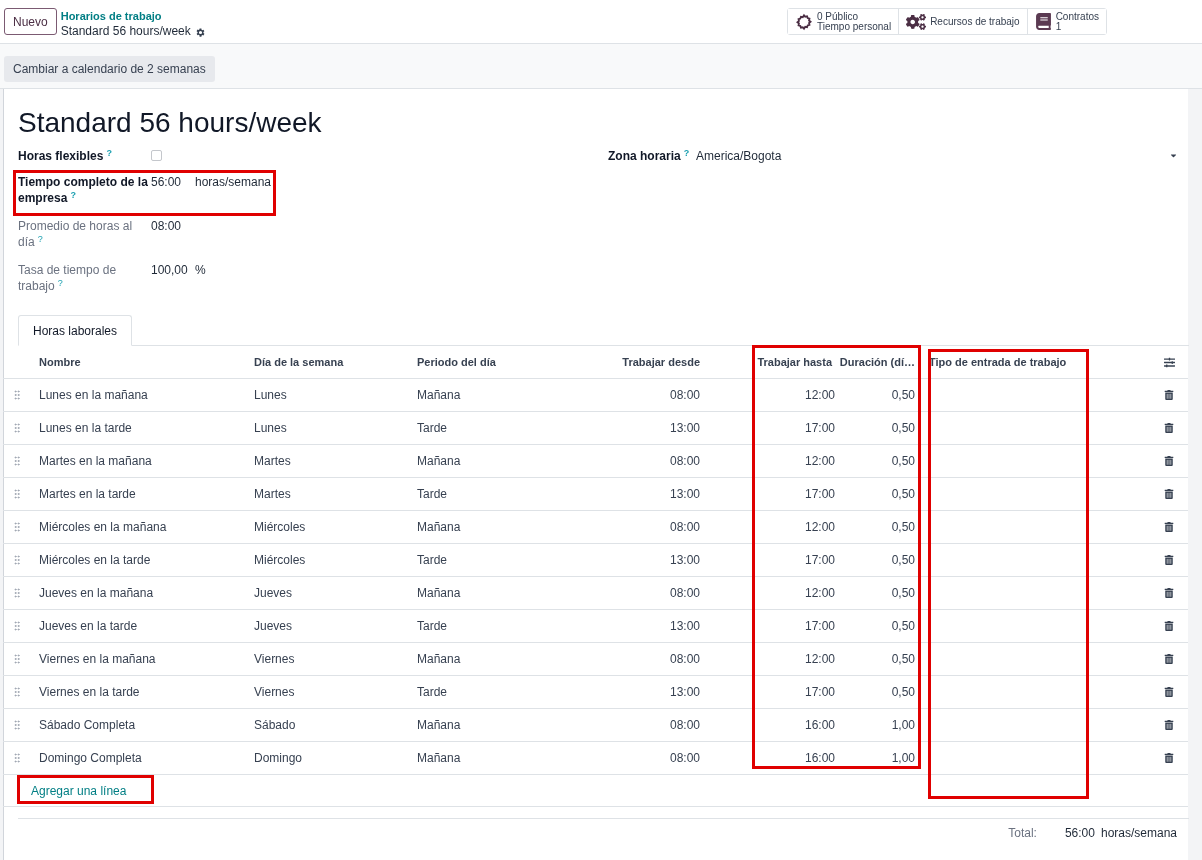 This screenshot has width=1202, height=860. I want to click on table-cell-text: Martes en la mañana, so click(95, 461).